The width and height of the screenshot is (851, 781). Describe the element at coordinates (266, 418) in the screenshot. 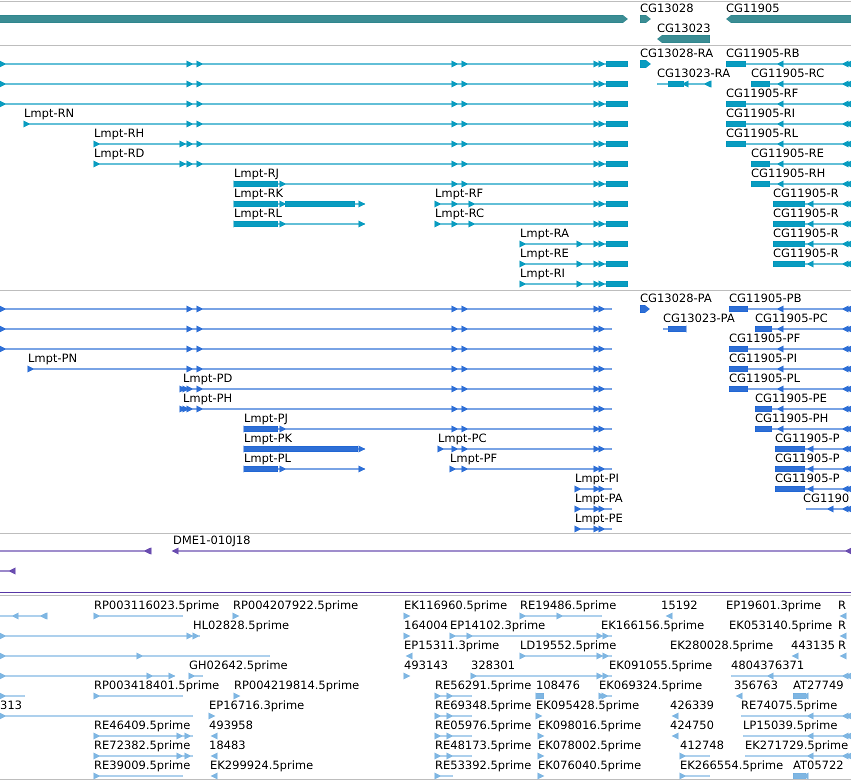

I see `feature-label: Lmpt-PJ` at that location.